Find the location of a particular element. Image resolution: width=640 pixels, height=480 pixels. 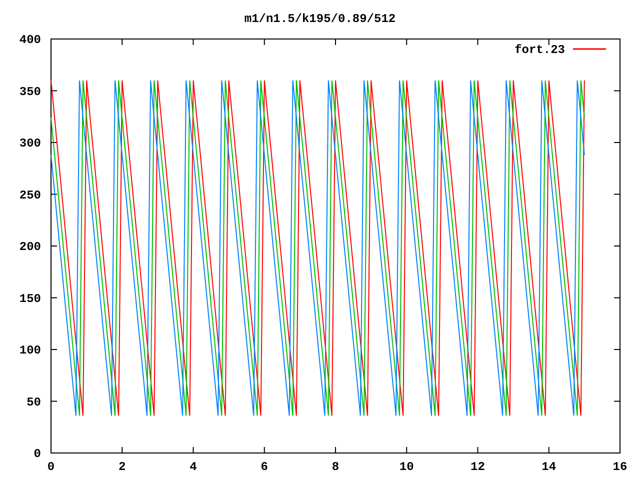

y-tick-label: 400 is located at coordinates (30, 40).